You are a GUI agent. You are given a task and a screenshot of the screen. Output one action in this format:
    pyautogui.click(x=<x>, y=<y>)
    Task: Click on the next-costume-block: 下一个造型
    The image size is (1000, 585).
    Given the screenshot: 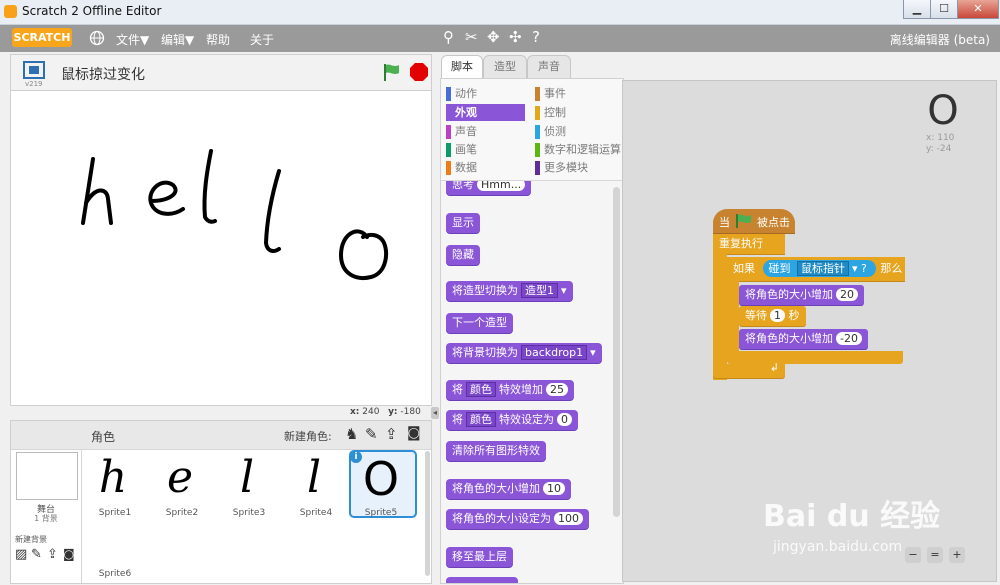 What is the action you would take?
    pyautogui.click(x=479, y=323)
    